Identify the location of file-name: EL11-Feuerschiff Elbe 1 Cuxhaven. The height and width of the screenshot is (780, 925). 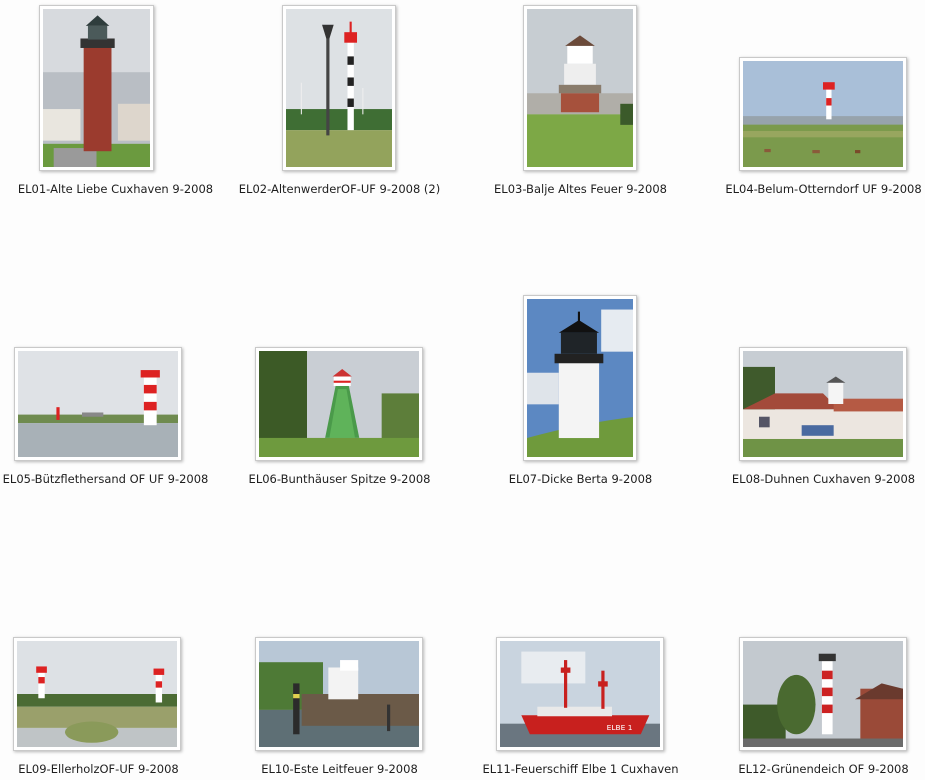
(580, 769).